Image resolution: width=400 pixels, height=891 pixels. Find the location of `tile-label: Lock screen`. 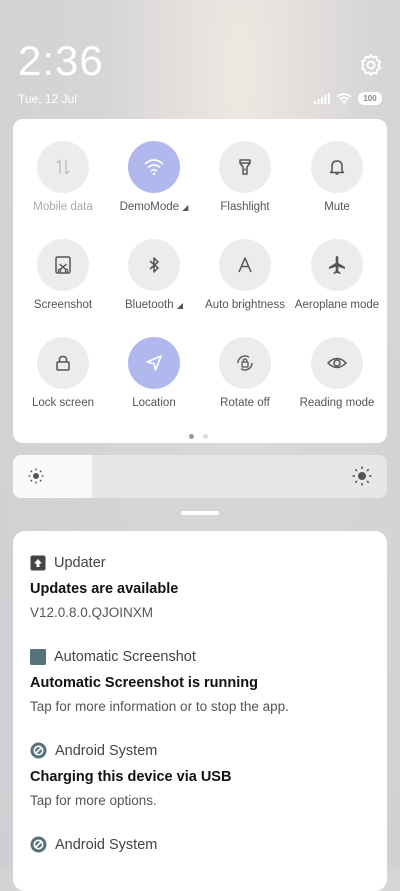

tile-label: Lock screen is located at coordinates (62, 403).